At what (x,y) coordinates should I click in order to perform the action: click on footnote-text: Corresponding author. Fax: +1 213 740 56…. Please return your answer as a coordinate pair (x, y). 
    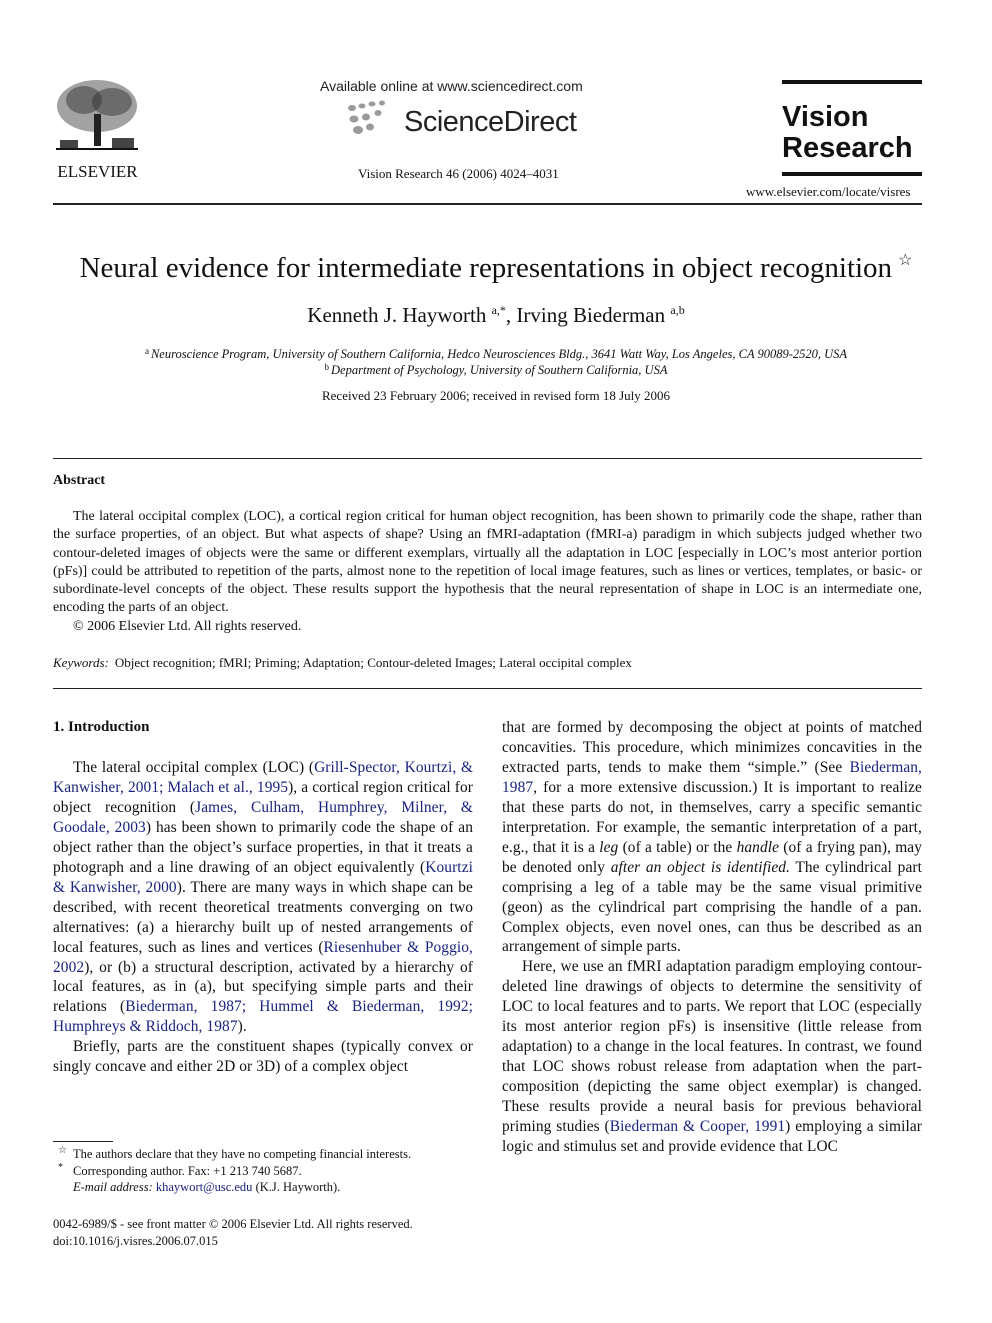
    Looking at the image, I should click on (187, 1170).